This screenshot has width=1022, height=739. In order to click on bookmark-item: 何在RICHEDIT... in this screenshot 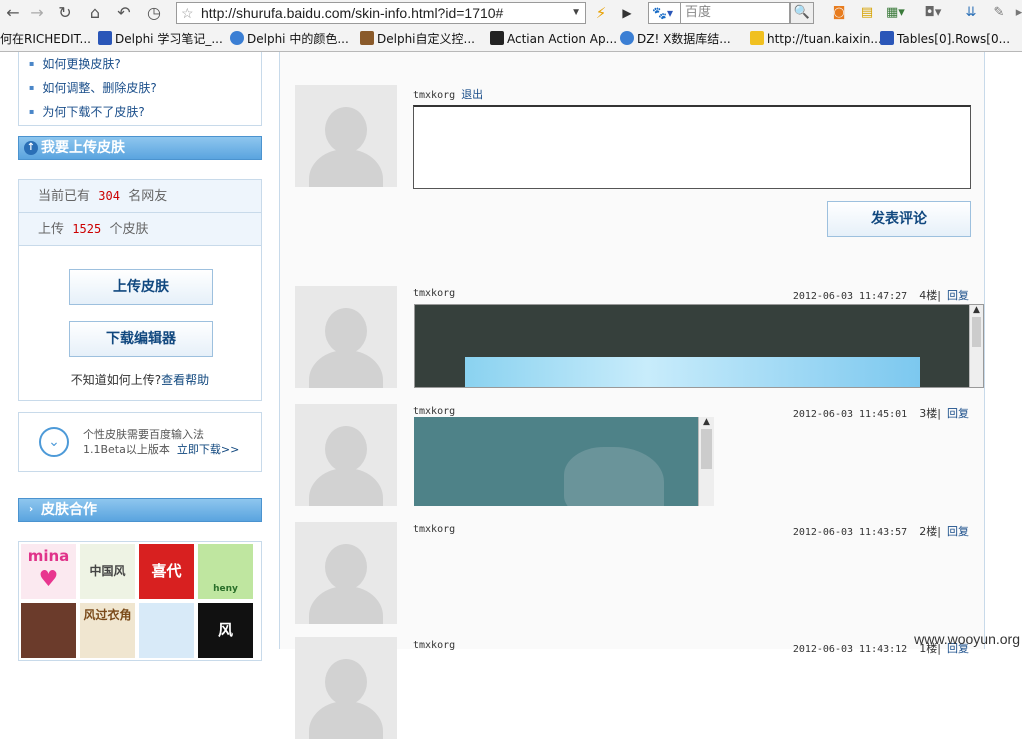, I will do `click(45, 39)`.